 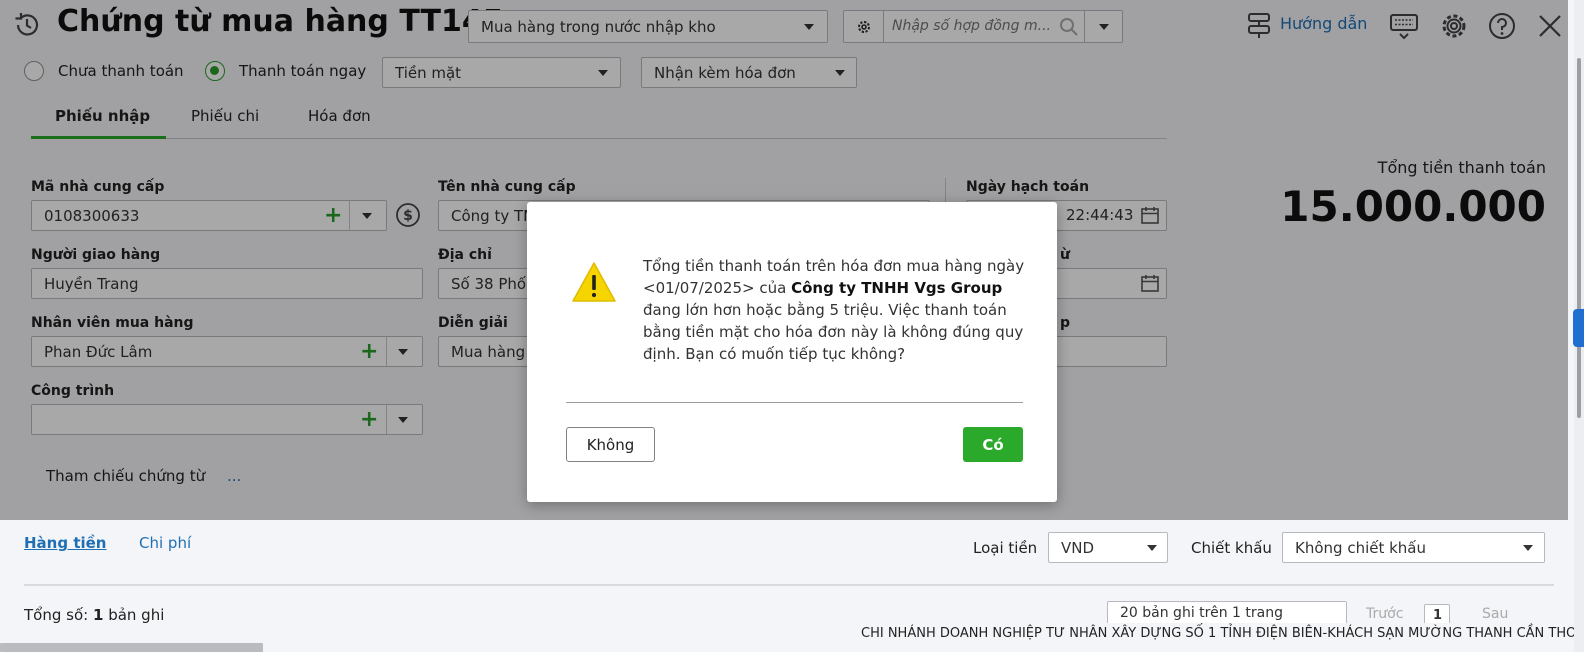 I want to click on tab-goods: Hàng tiền, so click(x=65, y=543).